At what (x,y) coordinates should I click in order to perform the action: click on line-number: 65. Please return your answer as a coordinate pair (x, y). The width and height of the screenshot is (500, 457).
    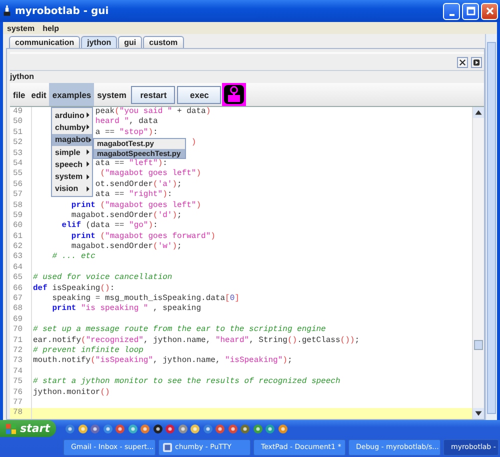
    Looking at the image, I should click on (21, 278).